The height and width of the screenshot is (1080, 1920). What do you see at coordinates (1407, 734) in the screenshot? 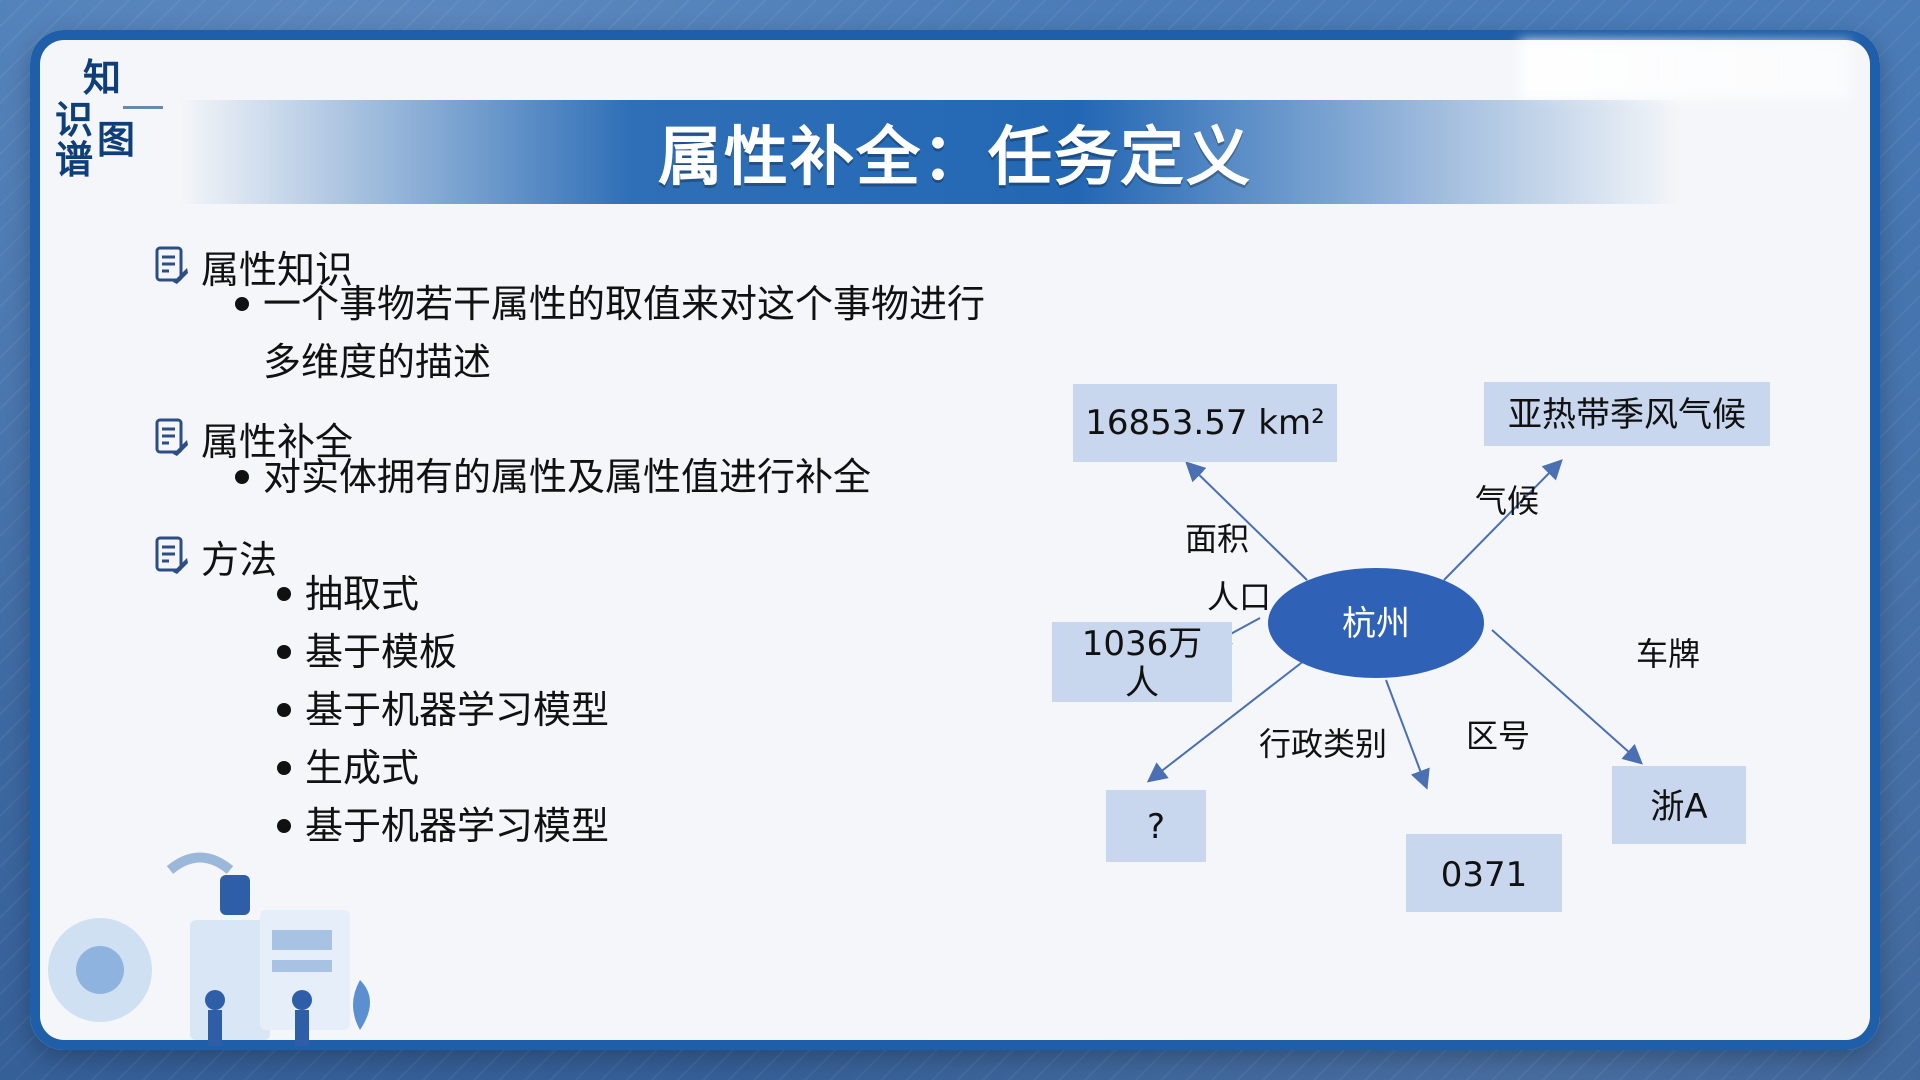
I see `edge-areacode` at bounding box center [1407, 734].